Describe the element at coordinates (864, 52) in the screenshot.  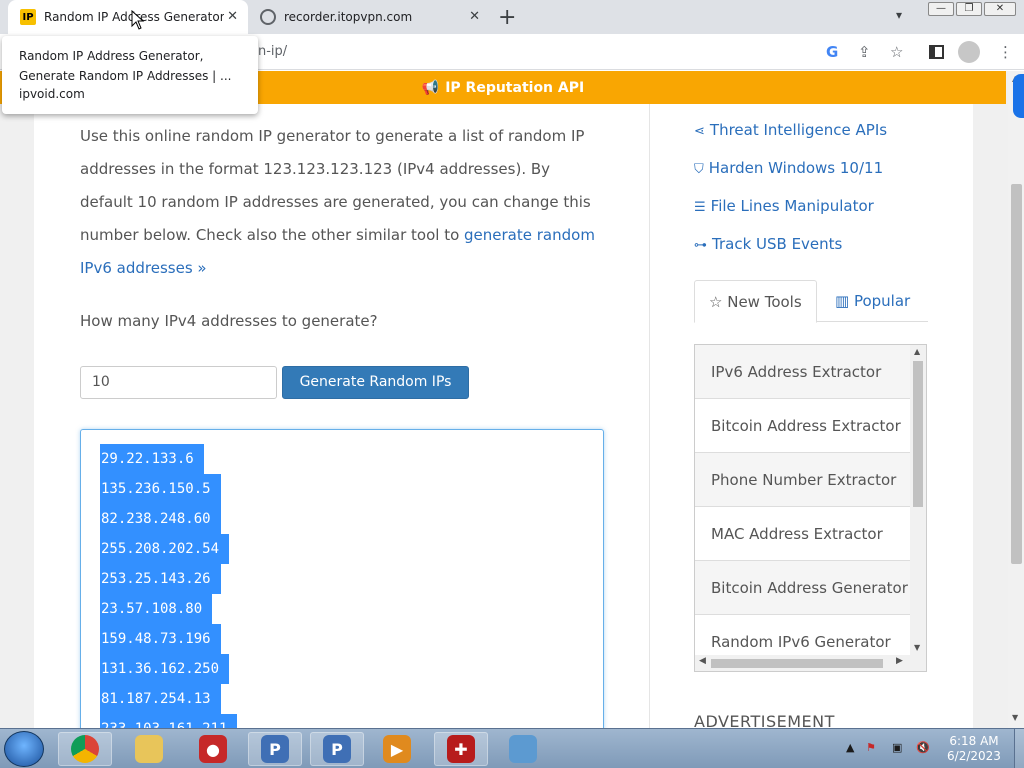
I see `share-icon: ⇪` at that location.